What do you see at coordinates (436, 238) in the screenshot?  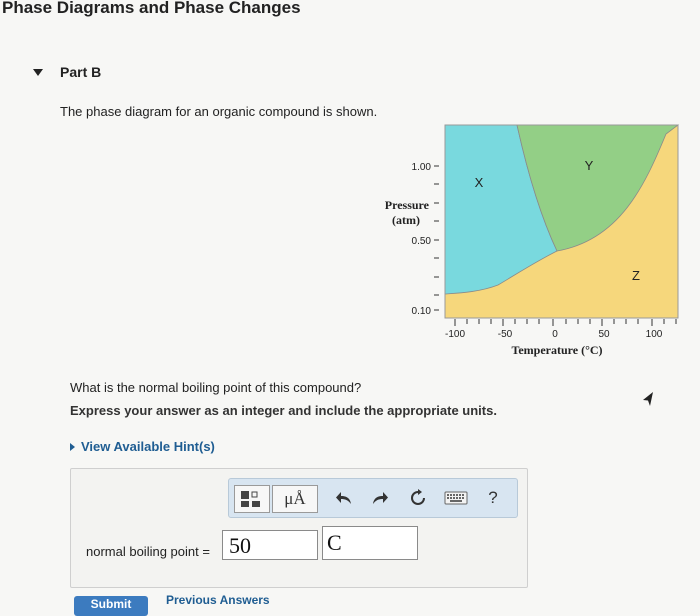 I see `y-axis-ticks` at bounding box center [436, 238].